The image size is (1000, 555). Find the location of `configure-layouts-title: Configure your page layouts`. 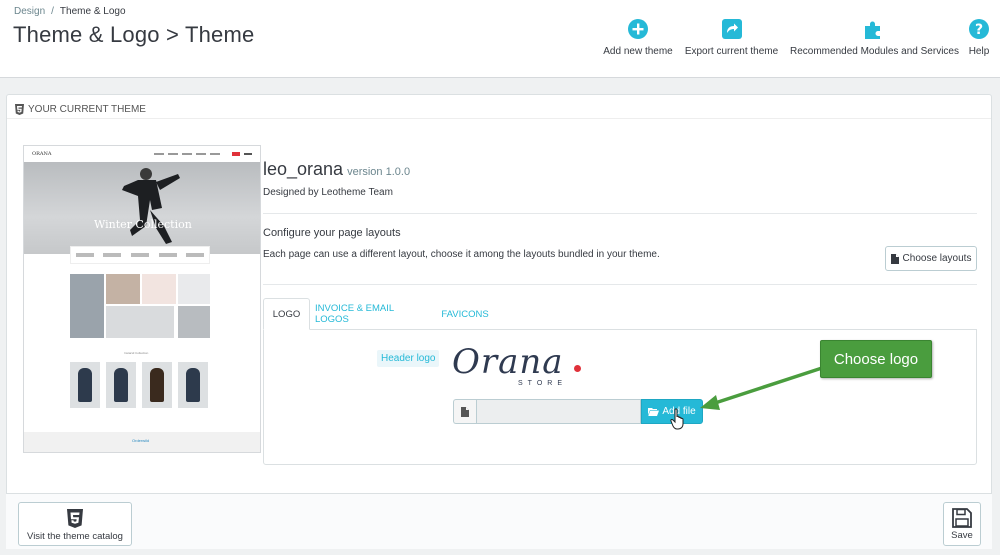

configure-layouts-title: Configure your page layouts is located at coordinates (332, 233).